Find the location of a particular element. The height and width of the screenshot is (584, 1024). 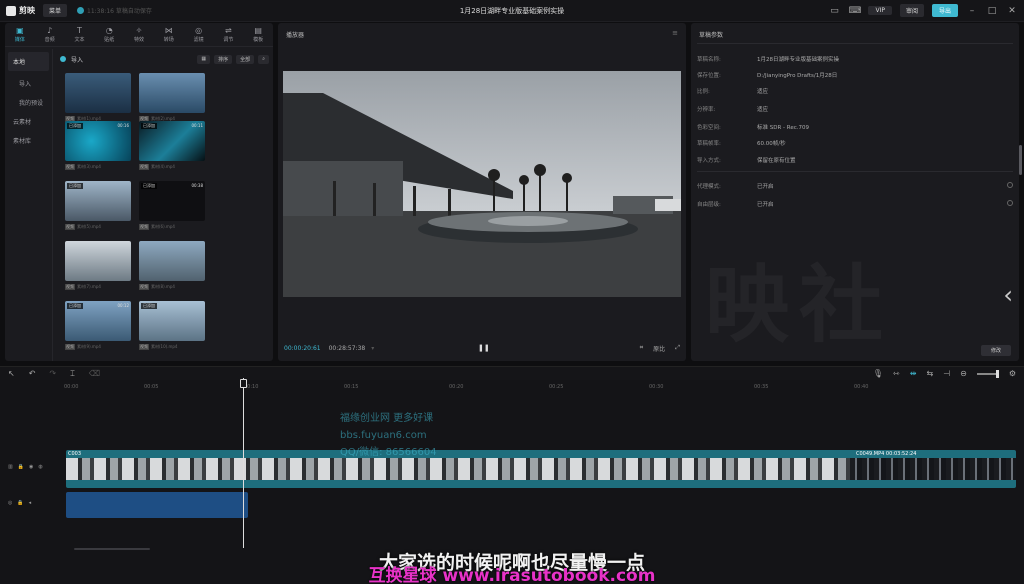

timeline-toolbar: ↖ ↶ ↷ ⌶ ⌫ 🎙 ⇿ ⇹ ⇆ ⊣ ⊖ ⚙ is located at coordinates (512, 373).